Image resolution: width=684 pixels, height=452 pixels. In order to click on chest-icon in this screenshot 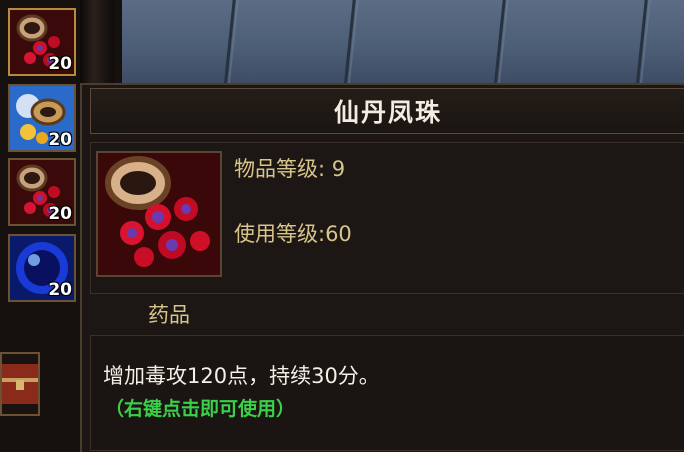, I will do `click(20, 384)`.